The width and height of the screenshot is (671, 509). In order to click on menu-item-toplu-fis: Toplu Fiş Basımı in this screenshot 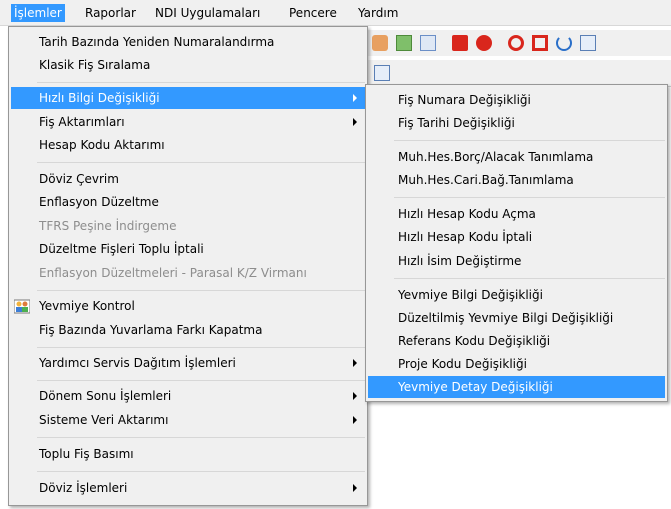, I will do `click(188, 454)`.